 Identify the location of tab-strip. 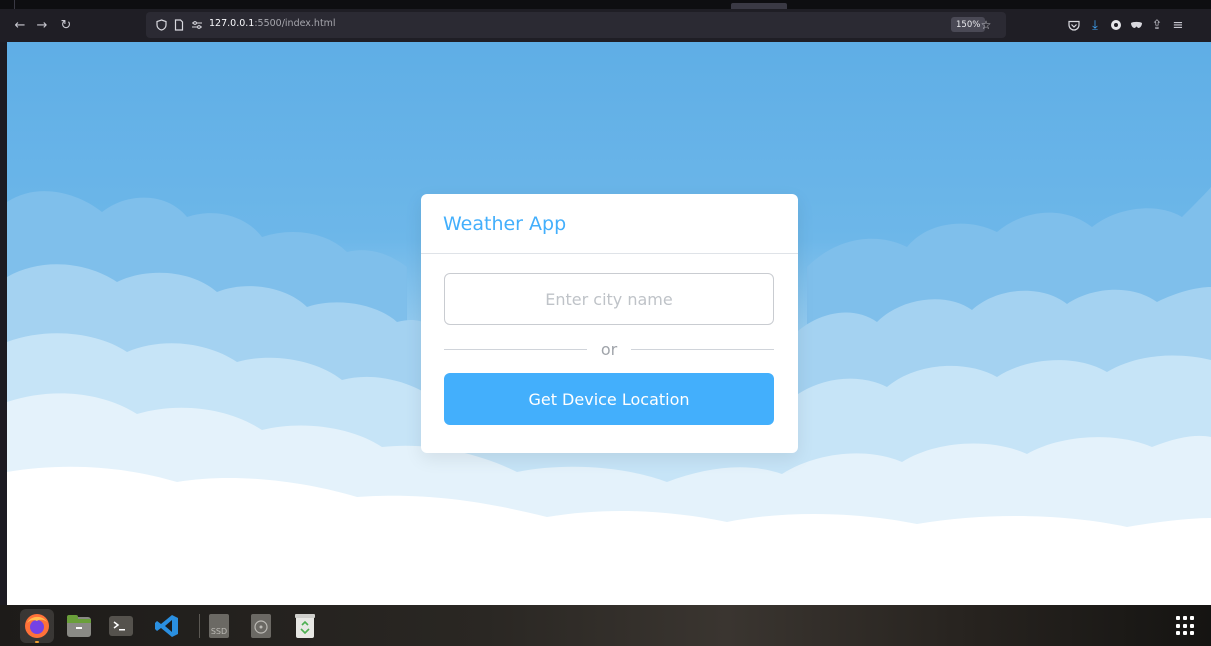
(605, 4).